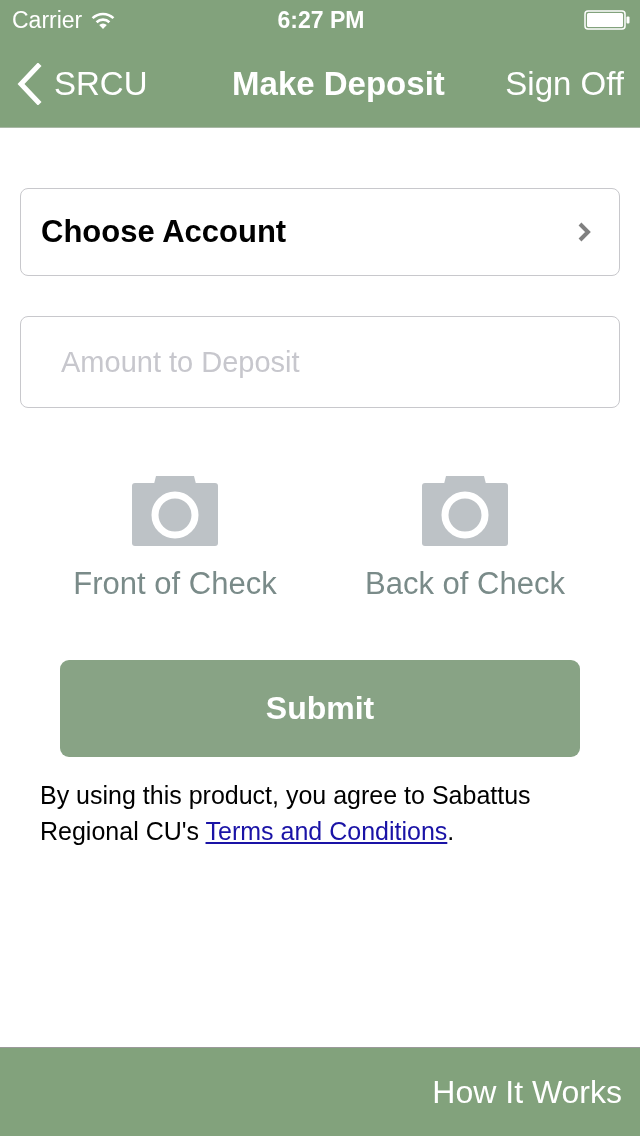 This screenshot has width=640, height=1136. What do you see at coordinates (564, 83) in the screenshot?
I see `sign-off-button: Sign Off` at bounding box center [564, 83].